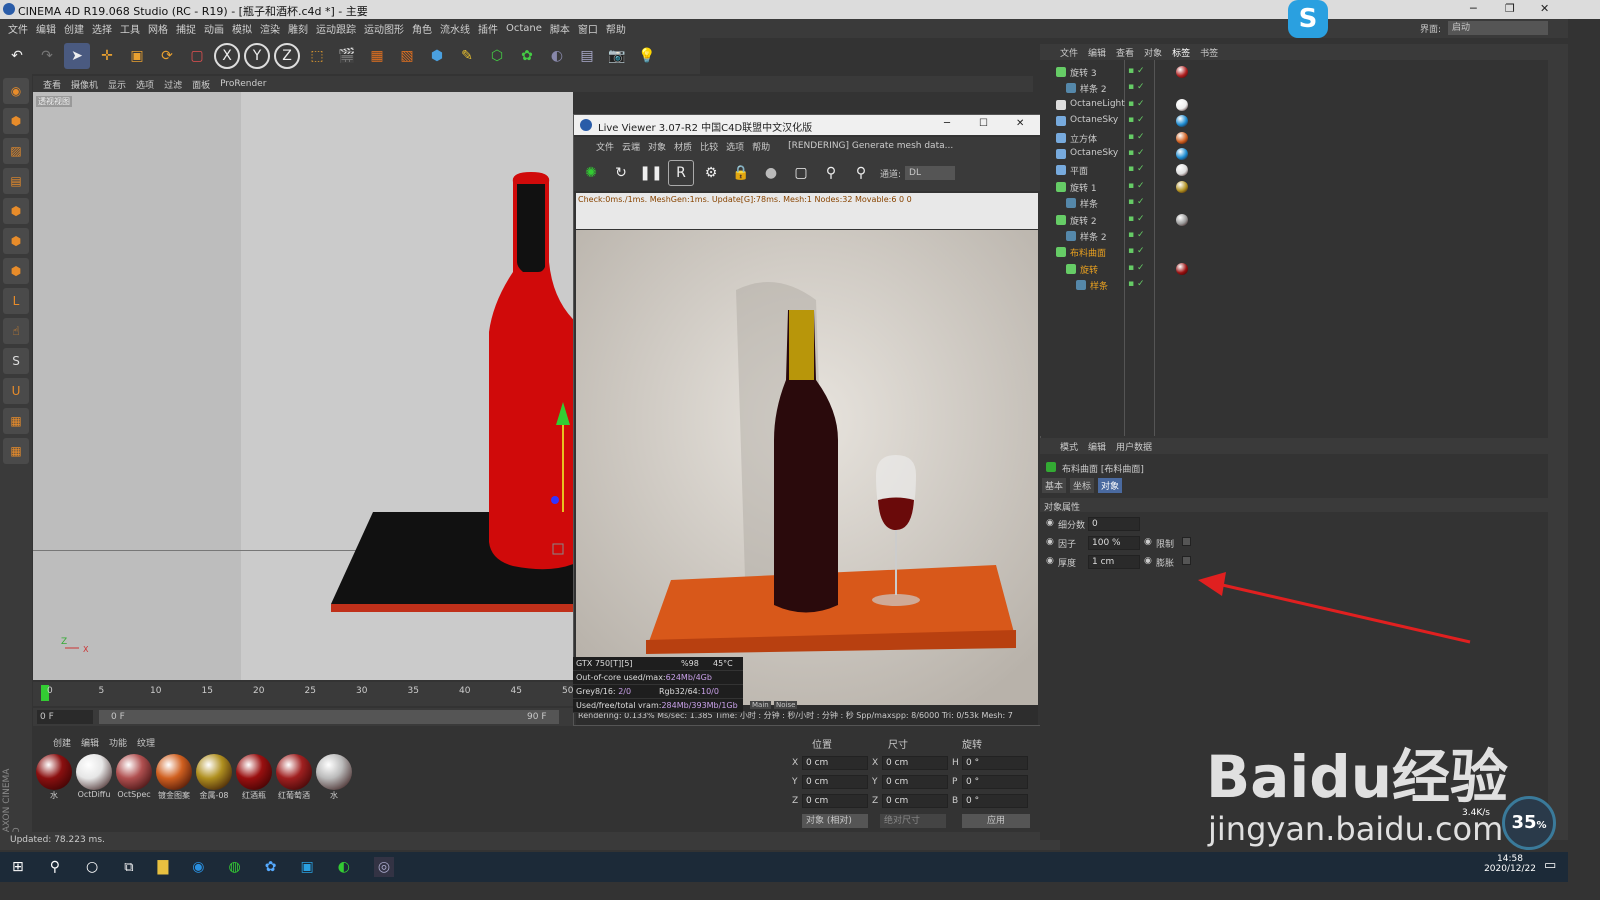 The height and width of the screenshot is (900, 1600). Describe the element at coordinates (16, 421) in the screenshot. I see `grid-lock-icon: ▦` at that location.